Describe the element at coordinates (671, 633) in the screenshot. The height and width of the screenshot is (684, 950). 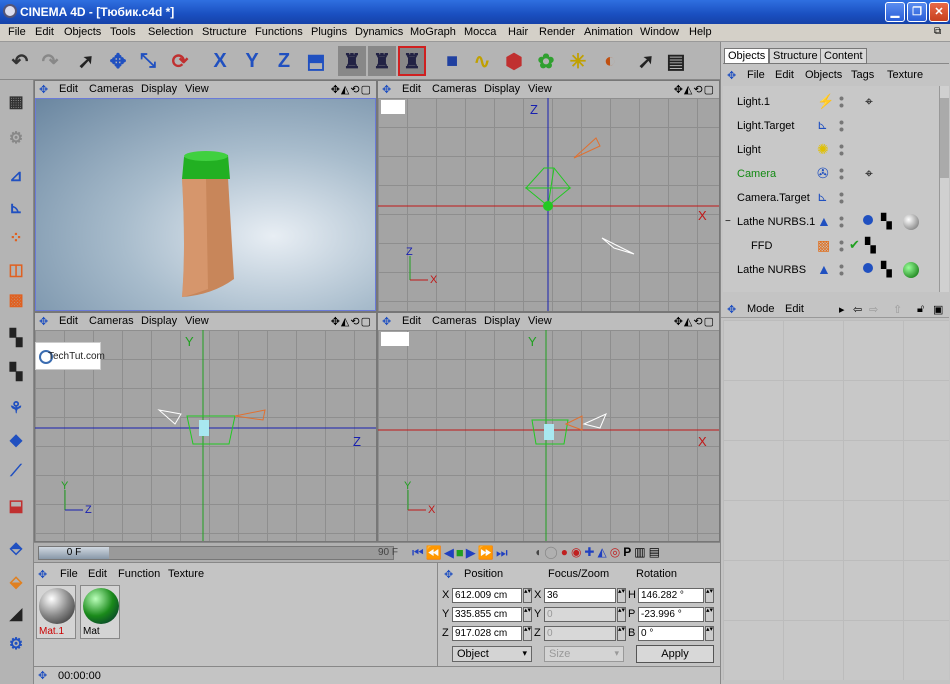
I see `rotation-b-field: 0 °` at that location.